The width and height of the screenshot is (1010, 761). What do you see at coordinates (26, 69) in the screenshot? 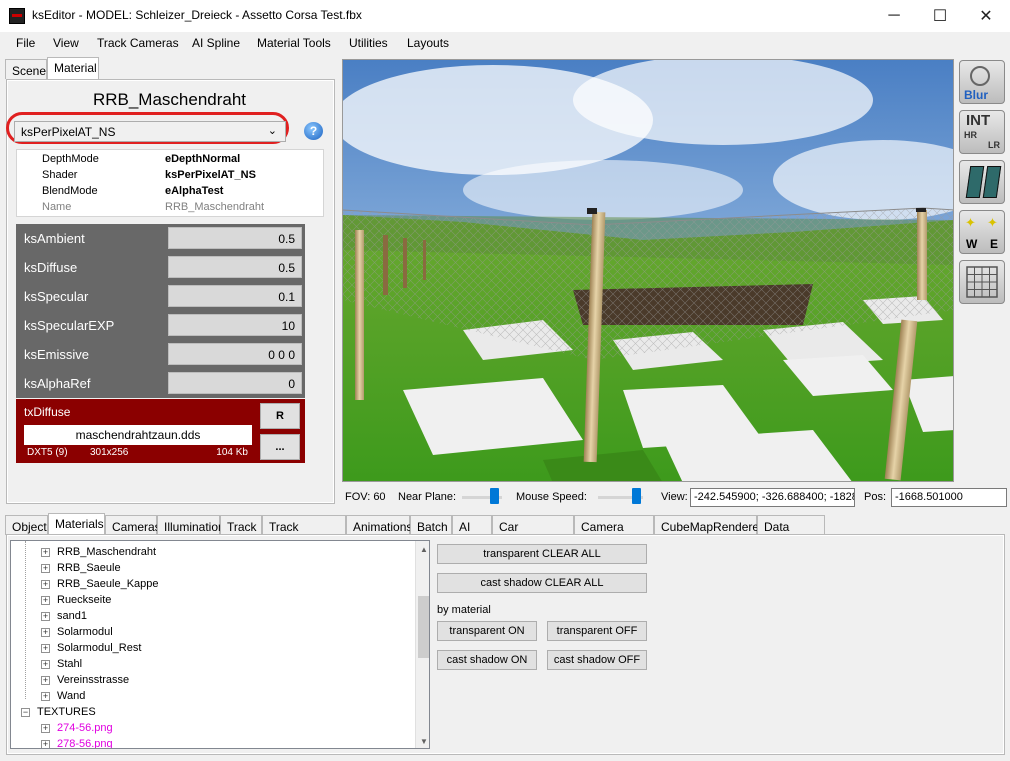
I see `tab-scene: Scene` at bounding box center [26, 69].